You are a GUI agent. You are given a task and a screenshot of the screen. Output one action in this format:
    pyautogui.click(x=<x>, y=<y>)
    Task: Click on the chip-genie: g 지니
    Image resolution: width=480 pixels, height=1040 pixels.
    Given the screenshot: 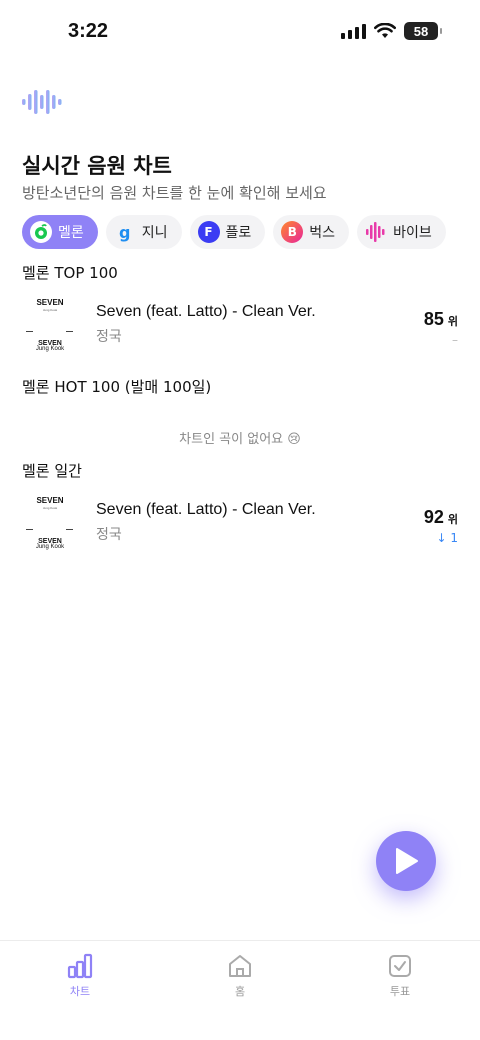 What is the action you would take?
    pyautogui.click(x=143, y=232)
    